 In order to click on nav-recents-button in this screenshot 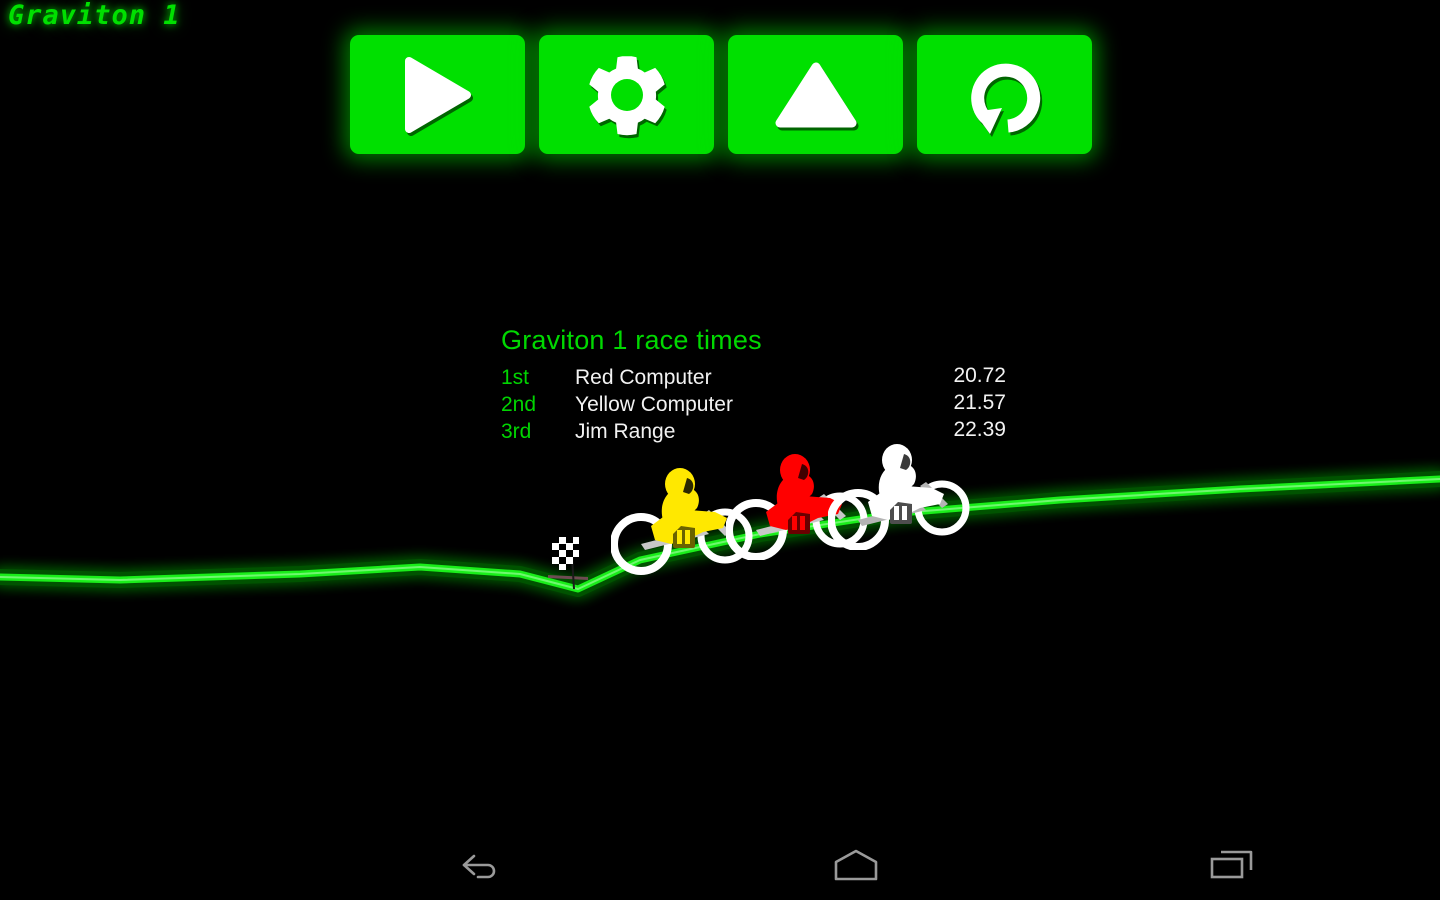, I will do `click(1232, 865)`.